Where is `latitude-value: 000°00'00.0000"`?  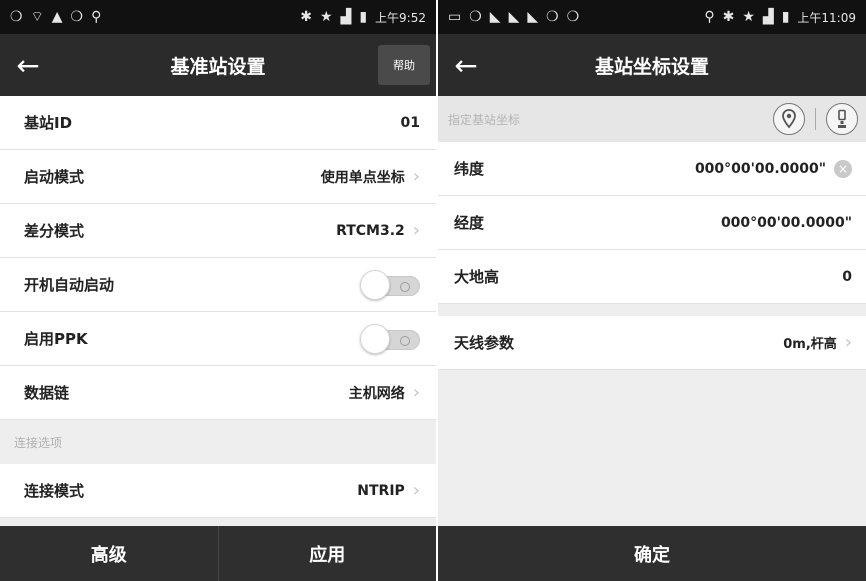 latitude-value: 000°00'00.0000" is located at coordinates (760, 169).